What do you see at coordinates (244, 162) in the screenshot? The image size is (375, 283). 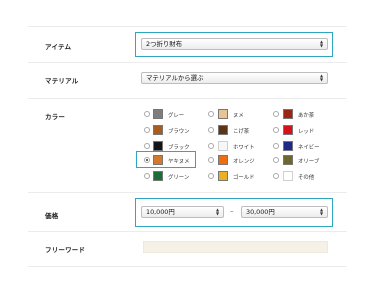 I see `color-option-label: オレンジ` at bounding box center [244, 162].